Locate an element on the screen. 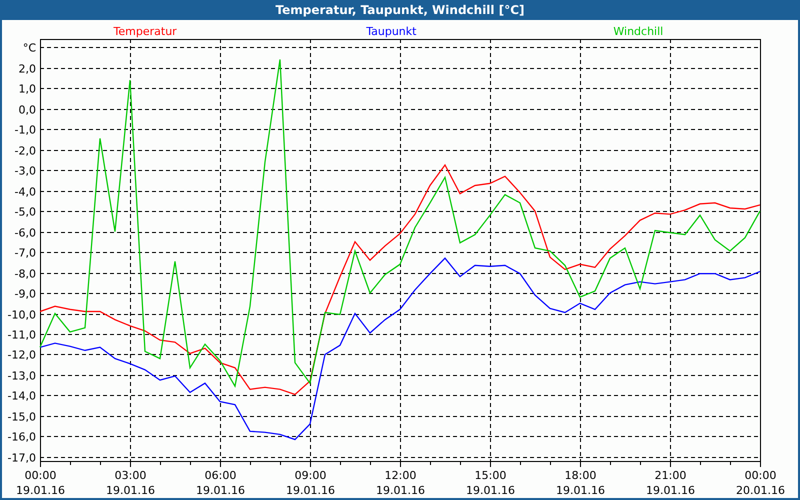 The image size is (800, 500). y-axis-label: -12,0 is located at coordinates (22, 355).